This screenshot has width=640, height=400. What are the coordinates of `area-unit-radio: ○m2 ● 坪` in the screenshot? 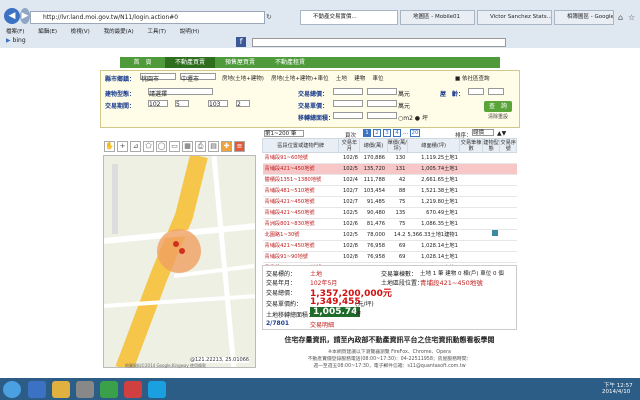 It's located at (413, 117).